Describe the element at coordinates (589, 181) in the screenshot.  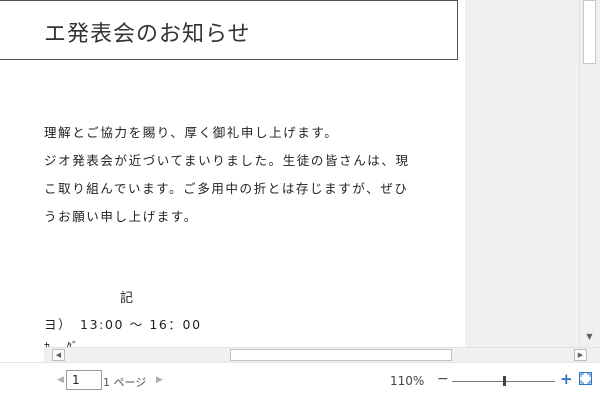
I see `vertical-scrollbar: ▼` at that location.